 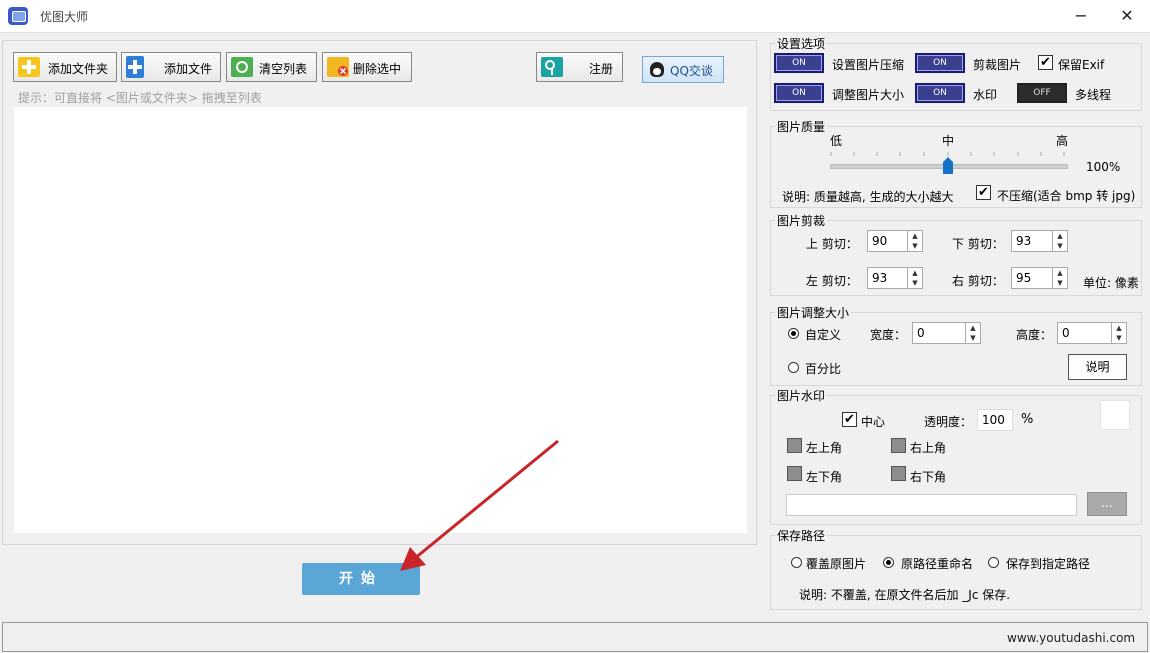 What do you see at coordinates (1103, 167) in the screenshot?
I see `quality-value: 100%` at bounding box center [1103, 167].